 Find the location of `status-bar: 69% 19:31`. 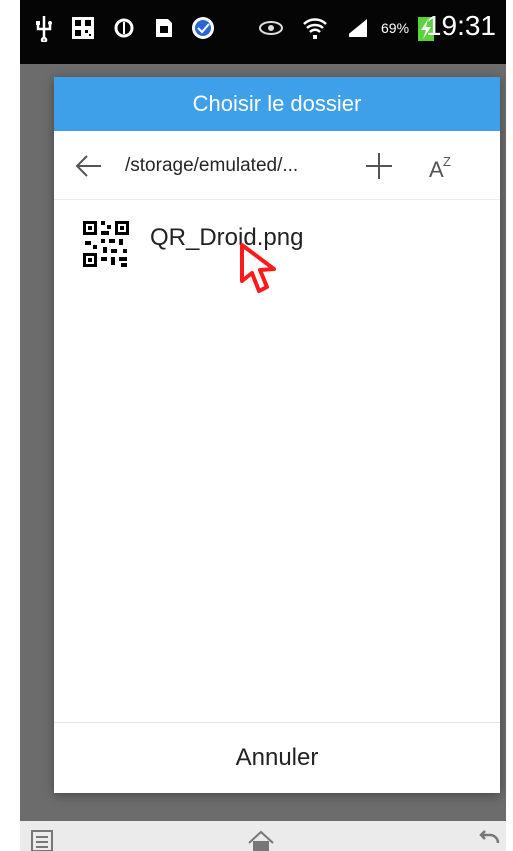

status-bar: 69% 19:31 is located at coordinates (263, 32).